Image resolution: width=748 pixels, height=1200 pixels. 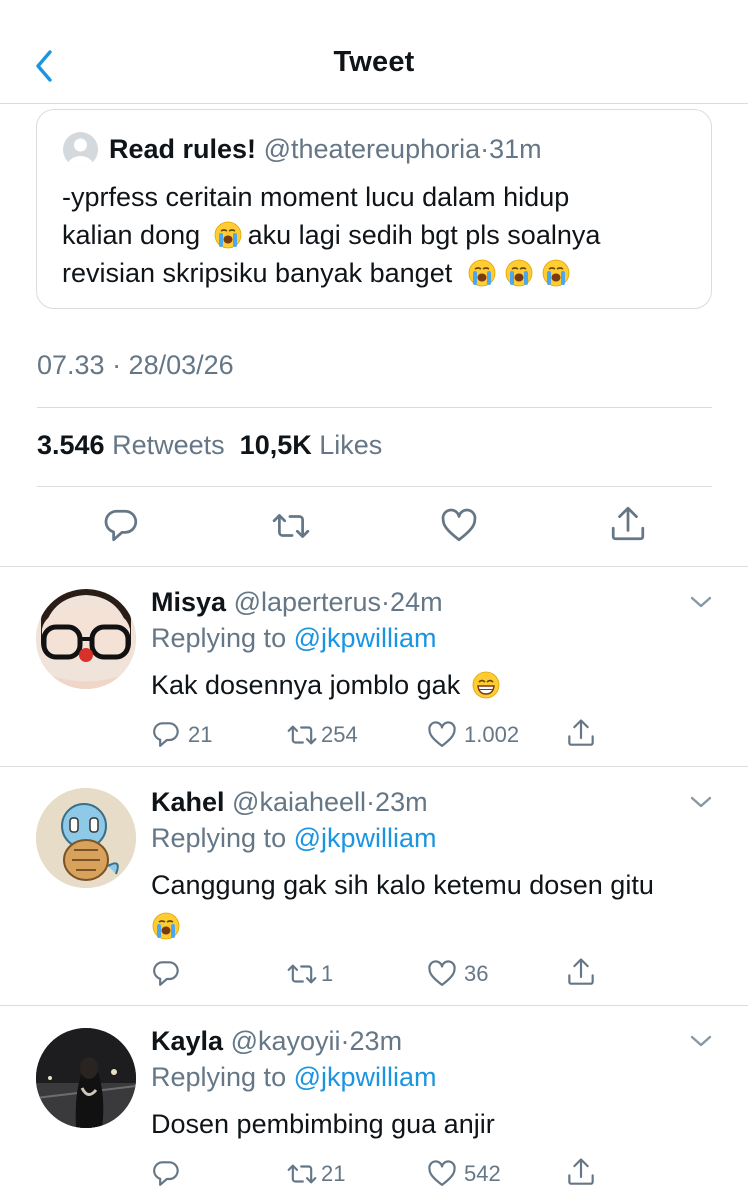 What do you see at coordinates (299, 802) in the screenshot?
I see `handle: @kaiaheell` at bounding box center [299, 802].